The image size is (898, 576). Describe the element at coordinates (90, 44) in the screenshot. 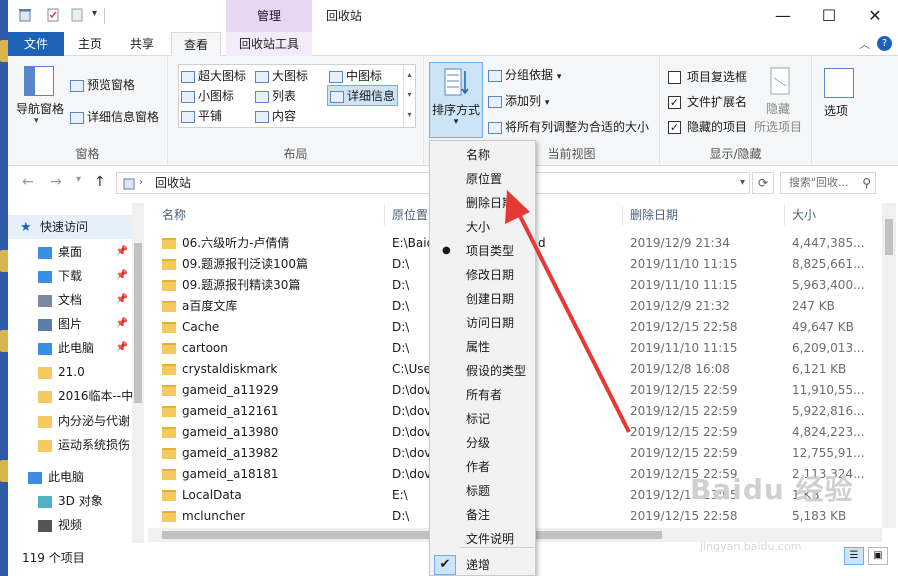

I see `tab-home: 主页` at that location.